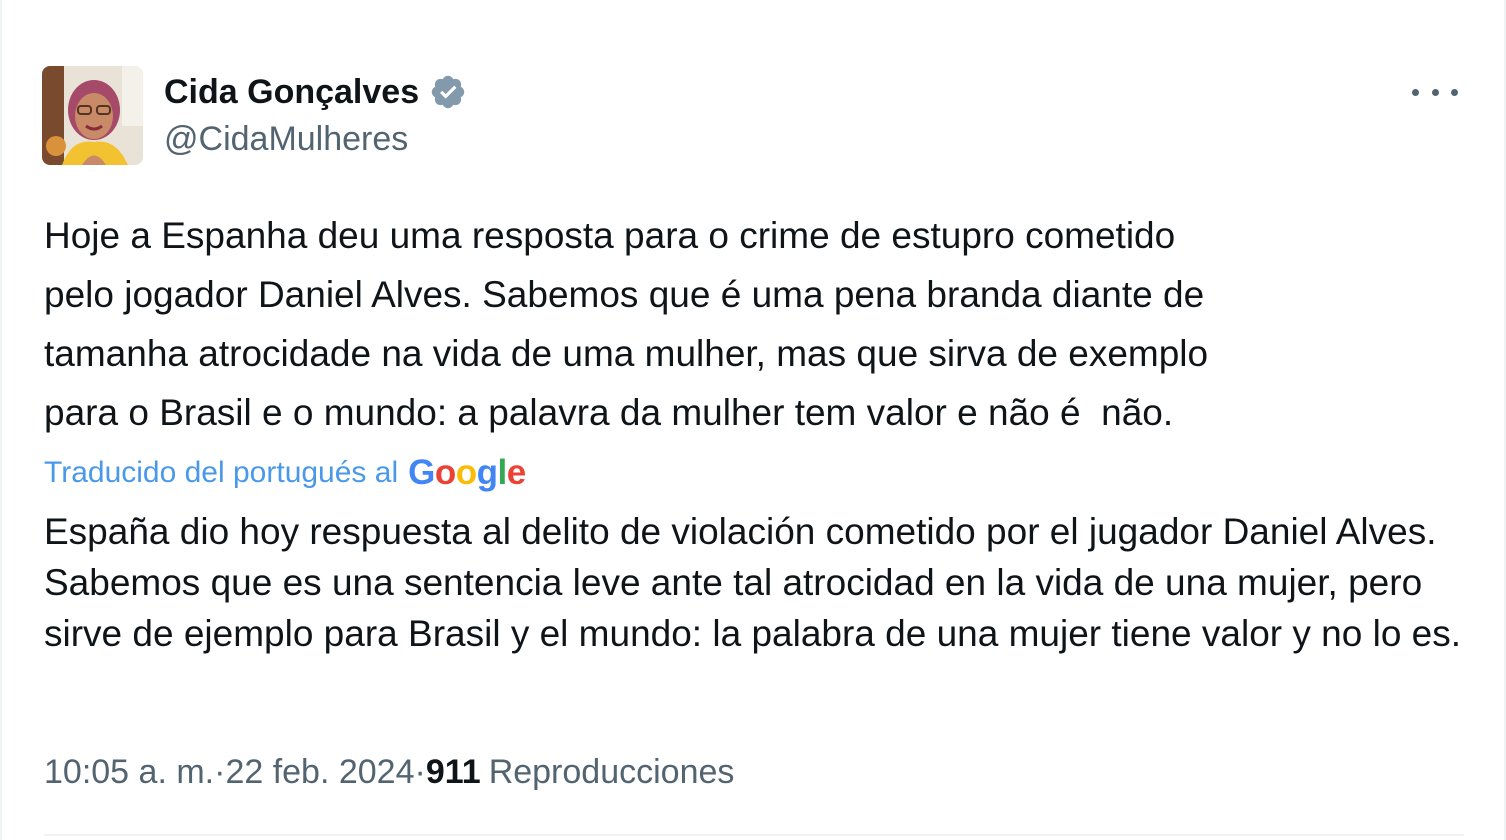  I want to click on author-display-name: Cida Gonçalves, so click(291, 92).